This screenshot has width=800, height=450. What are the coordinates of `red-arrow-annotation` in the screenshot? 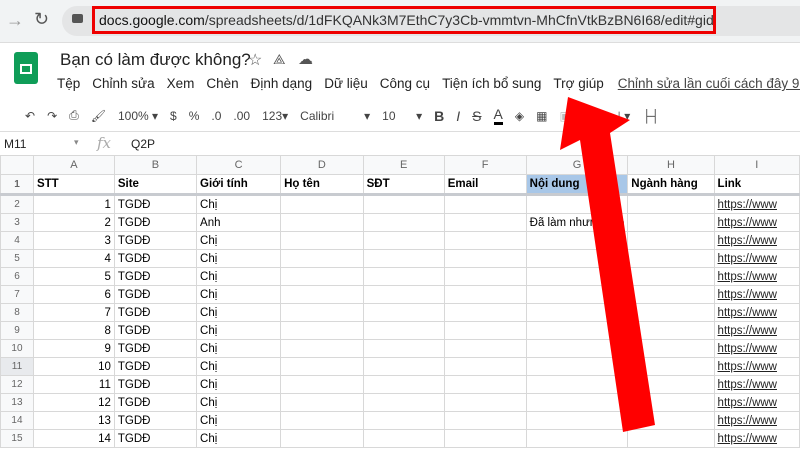 It's located at (607, 264).